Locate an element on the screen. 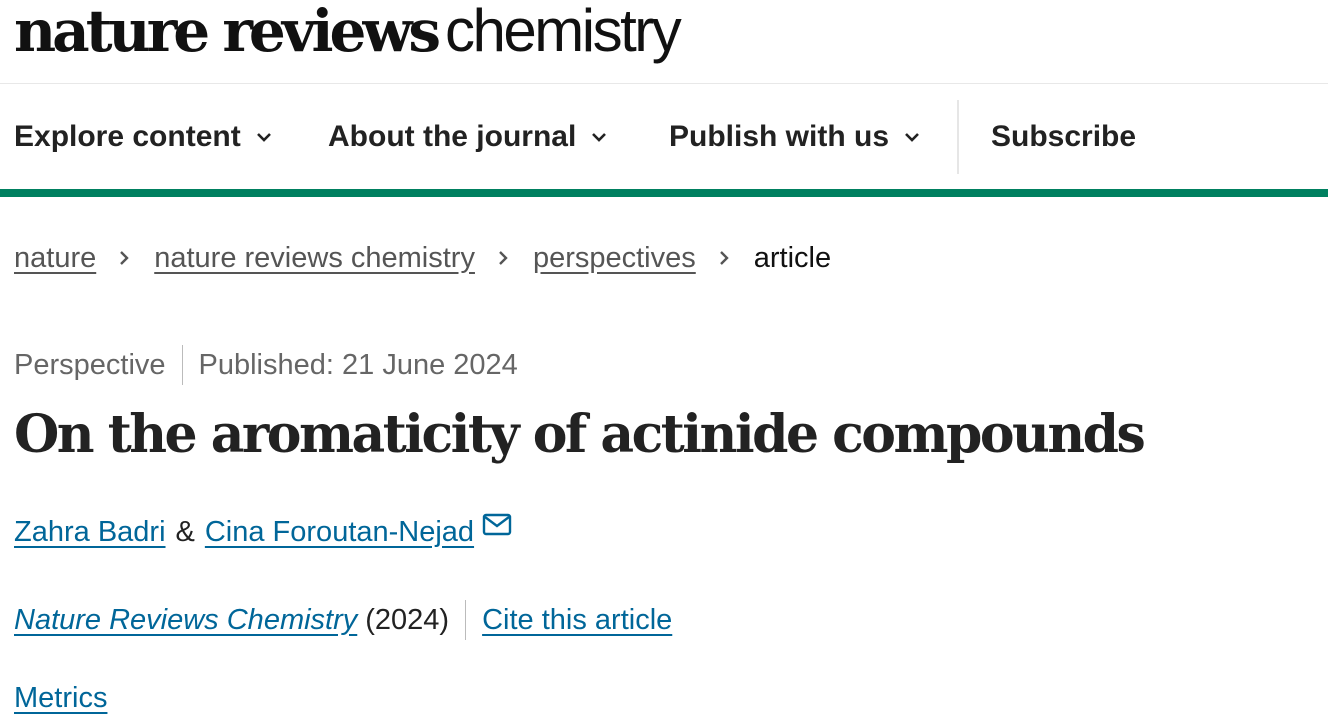 The width and height of the screenshot is (1328, 727). nav-about-journal-label: About the journal is located at coordinates (452, 136).